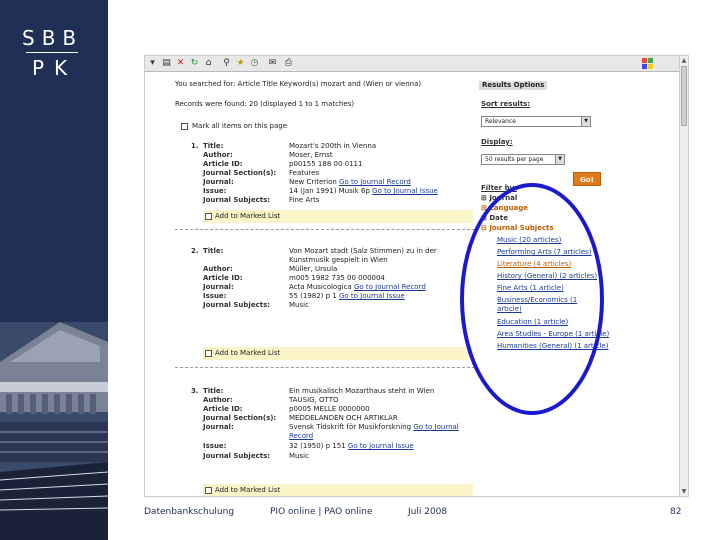  Describe the element at coordinates (288, 63) in the screenshot. I see `print-icon: ⎙` at that location.